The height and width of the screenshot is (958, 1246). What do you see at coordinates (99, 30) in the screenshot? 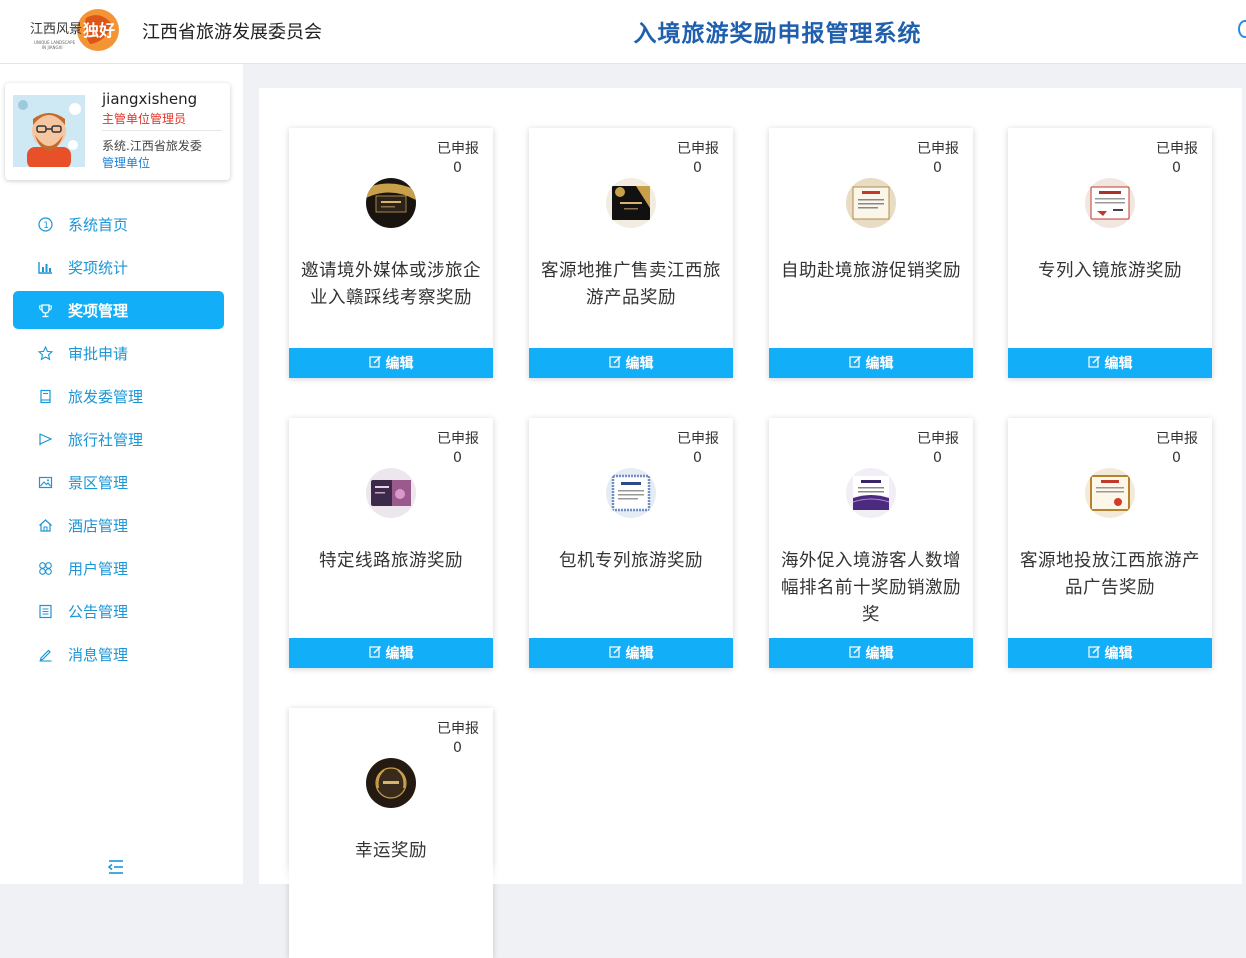
I see `svg-text: 独好` at bounding box center [99, 30].